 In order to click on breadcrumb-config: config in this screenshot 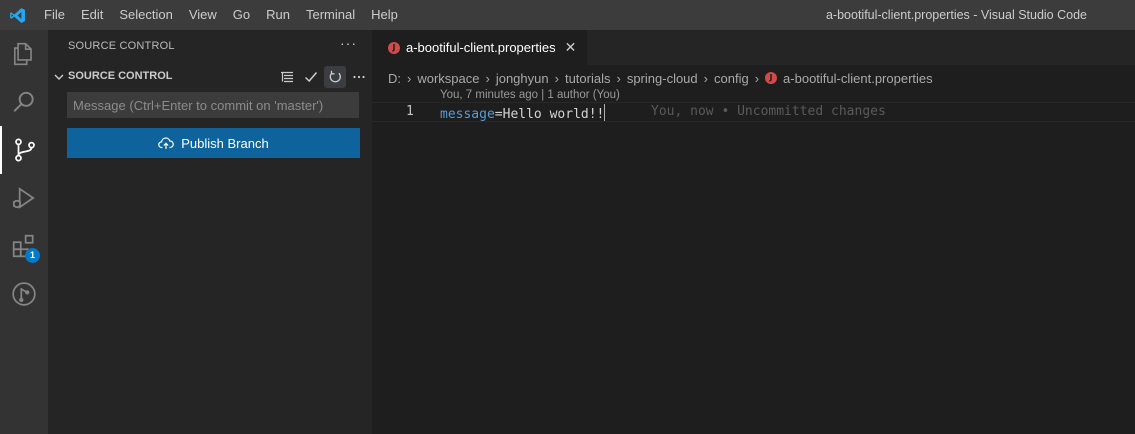, I will do `click(731, 78)`.